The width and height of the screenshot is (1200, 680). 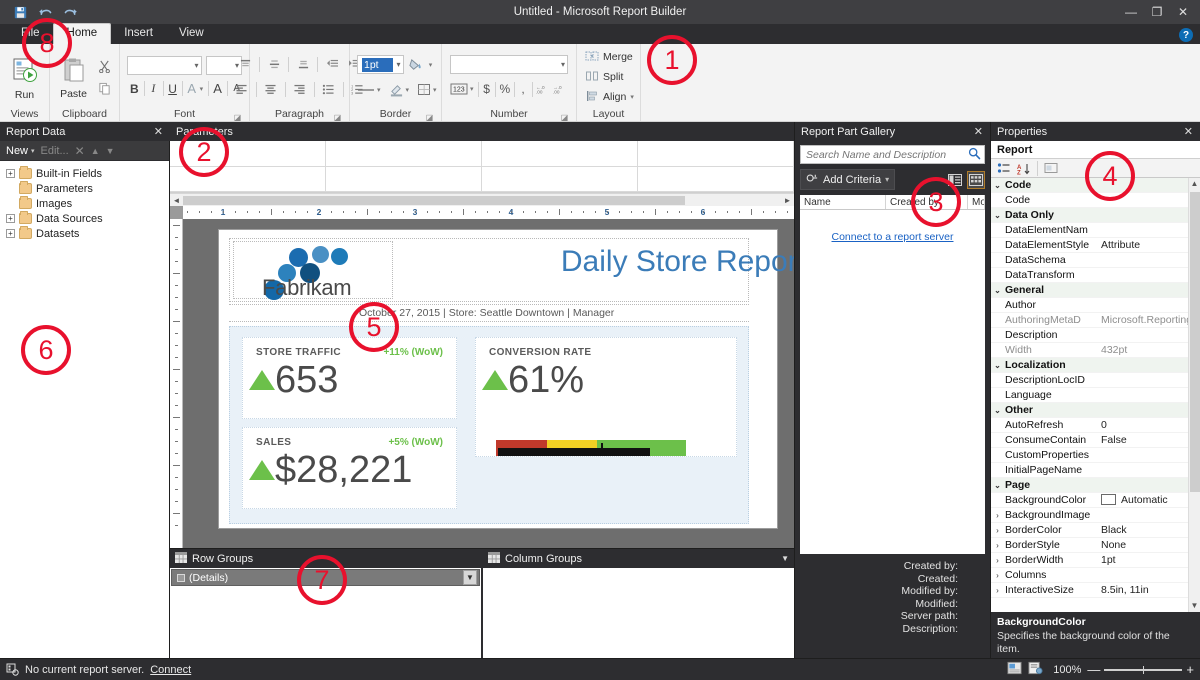 What do you see at coordinates (1149, 425) in the screenshot?
I see `property-value: 0` at bounding box center [1149, 425].